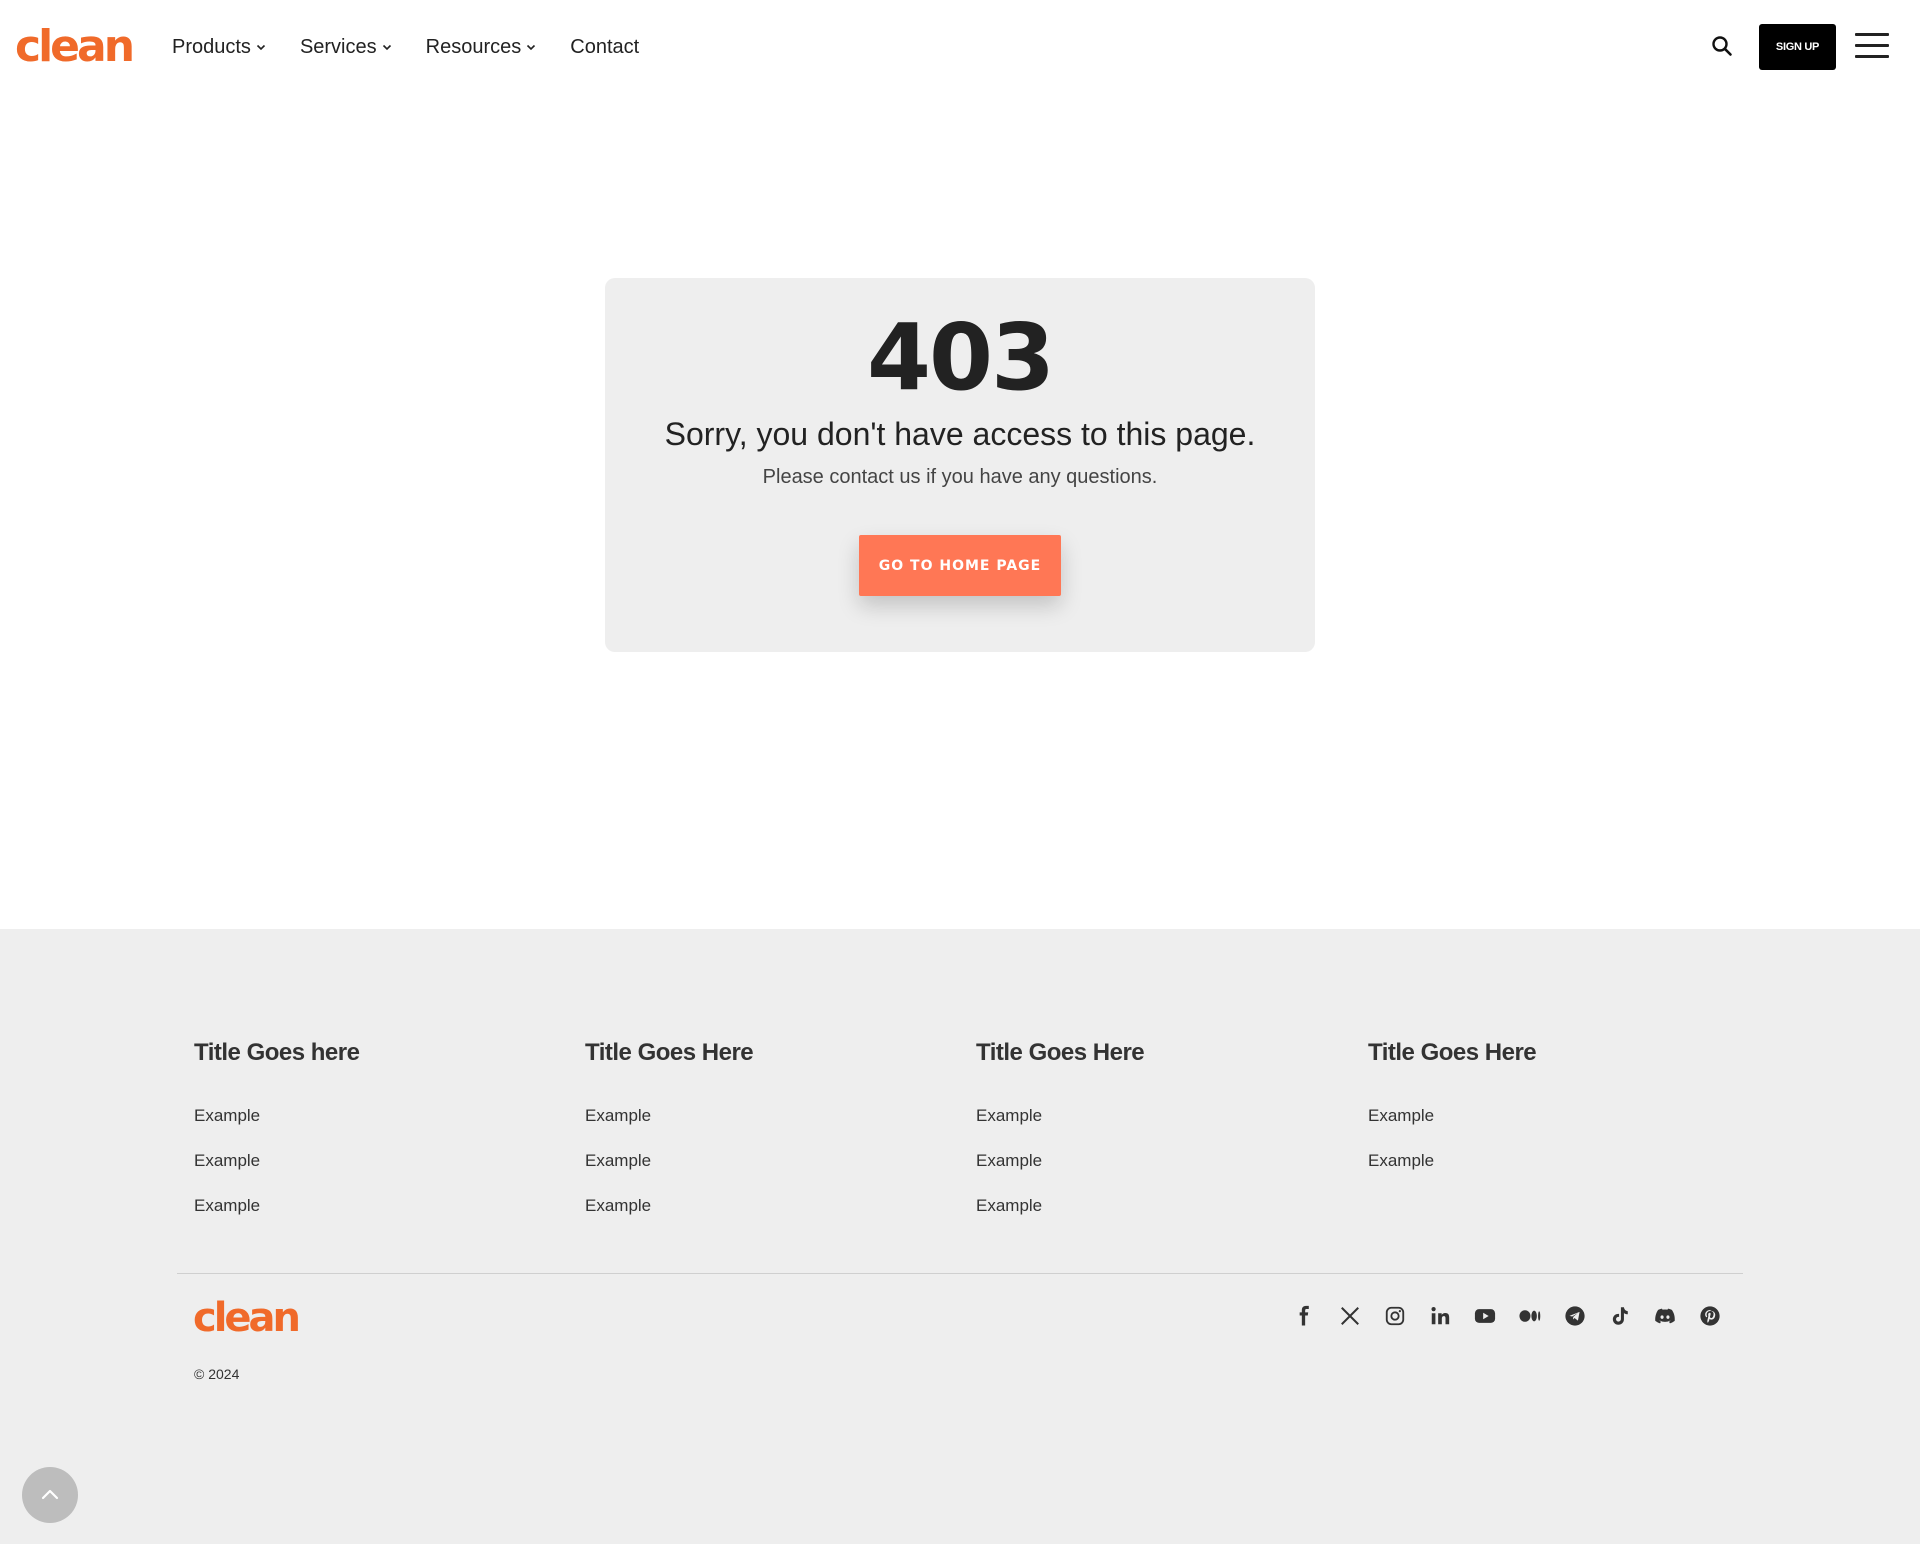 The width and height of the screenshot is (1920, 1544). What do you see at coordinates (75, 47) in the screenshot?
I see `logo: clean` at bounding box center [75, 47].